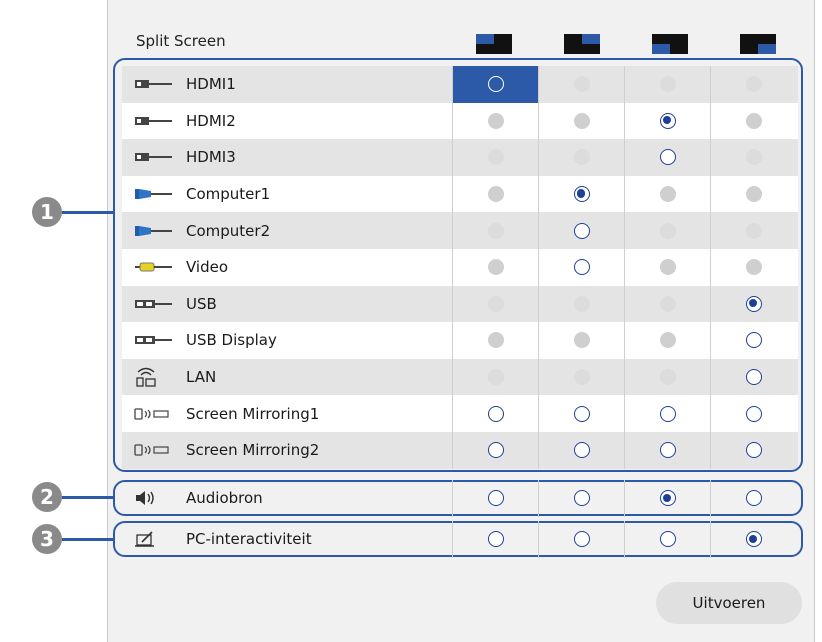  What do you see at coordinates (158, 498) in the screenshot?
I see `speaker-icon` at bounding box center [158, 498].